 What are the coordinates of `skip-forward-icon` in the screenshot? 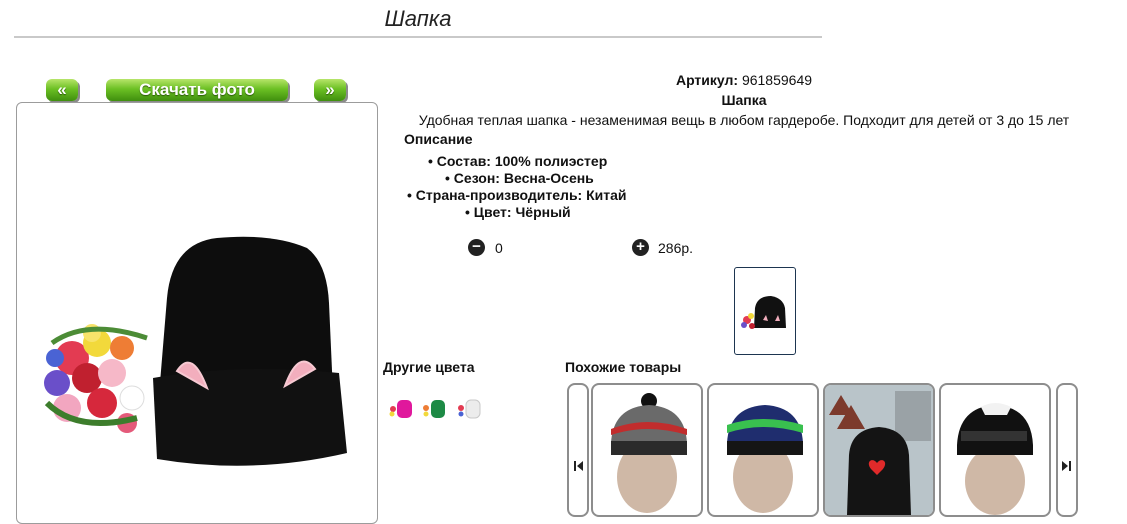 It's located at (1066, 466).